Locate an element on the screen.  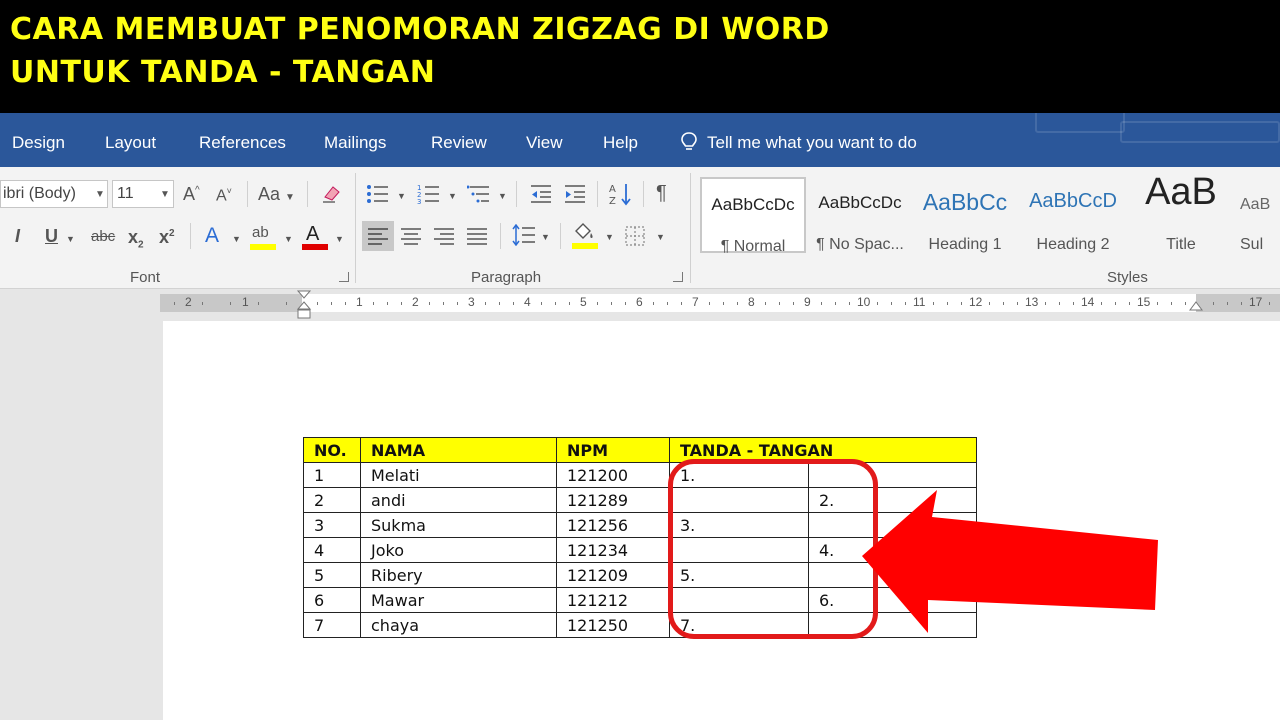
tab-review: Review is located at coordinates (459, 143).